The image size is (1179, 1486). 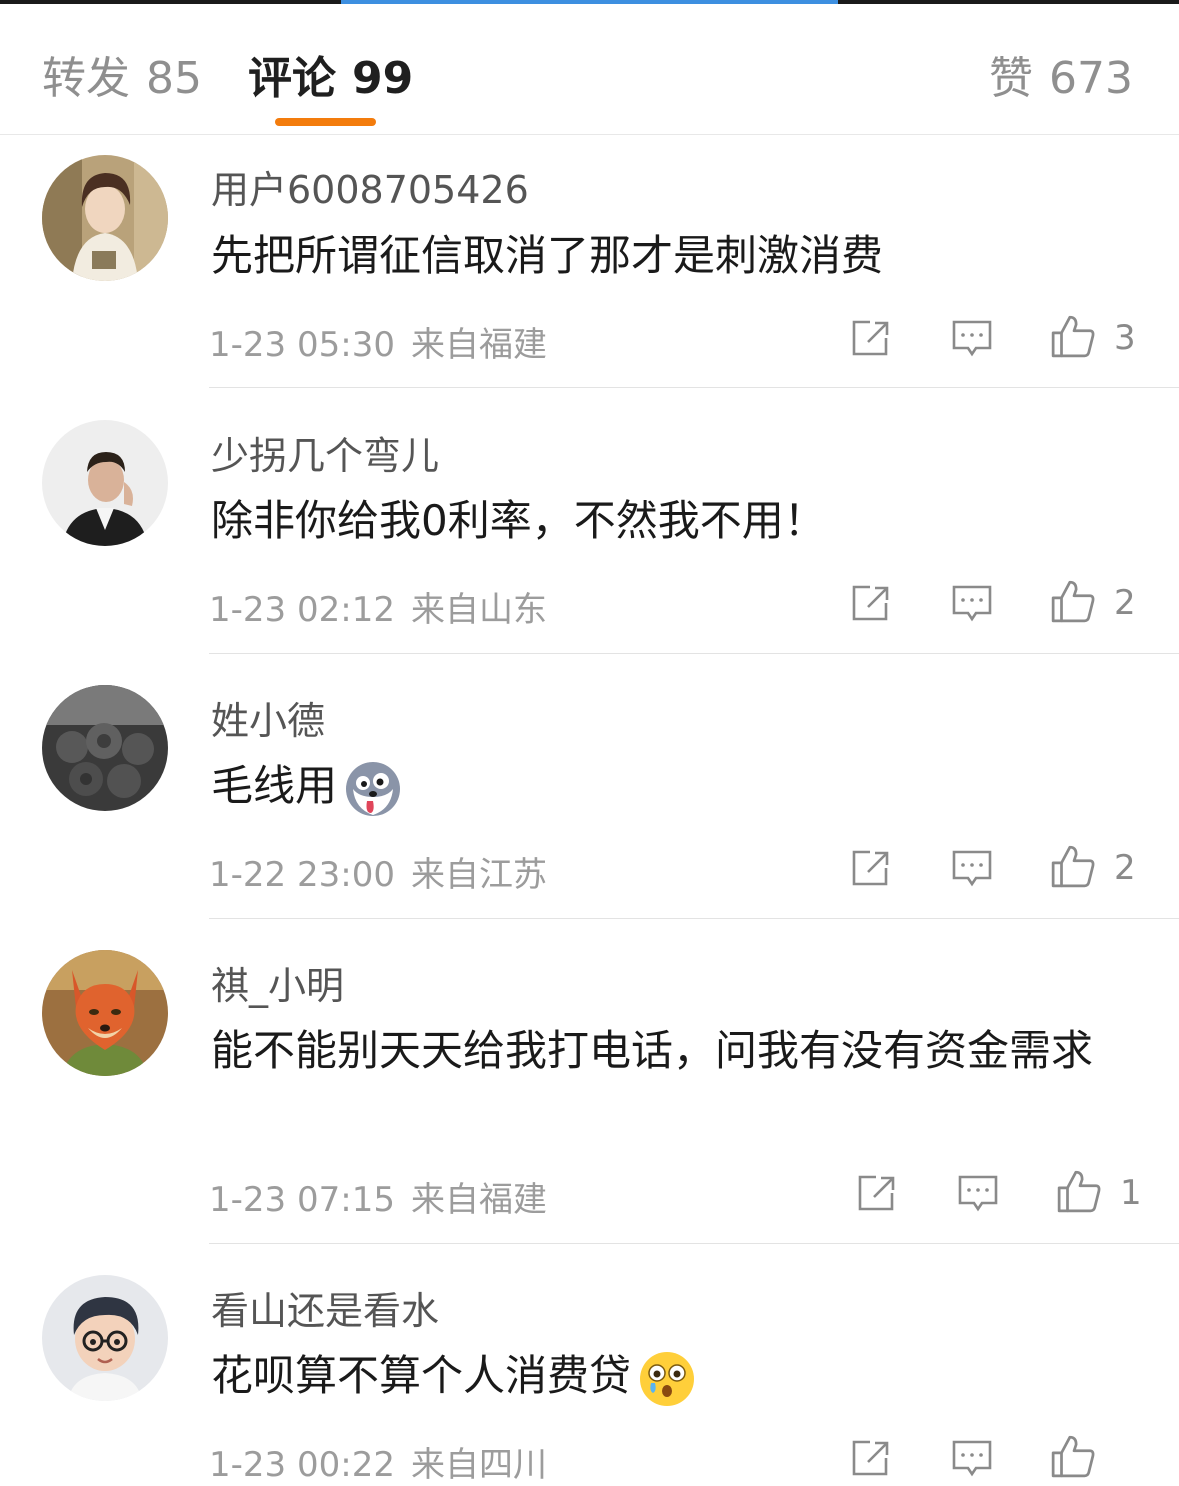 I want to click on tab-like: 赞 673, so click(x=1061, y=74).